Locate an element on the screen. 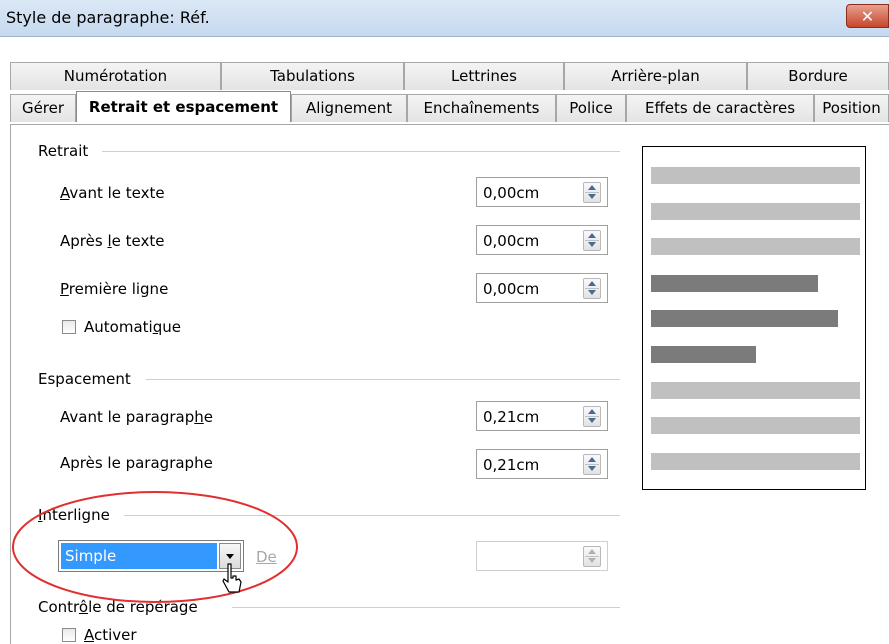 Image resolution: width=889 pixels, height=644 pixels. espacement-section-label: Espacement is located at coordinates (84, 379).